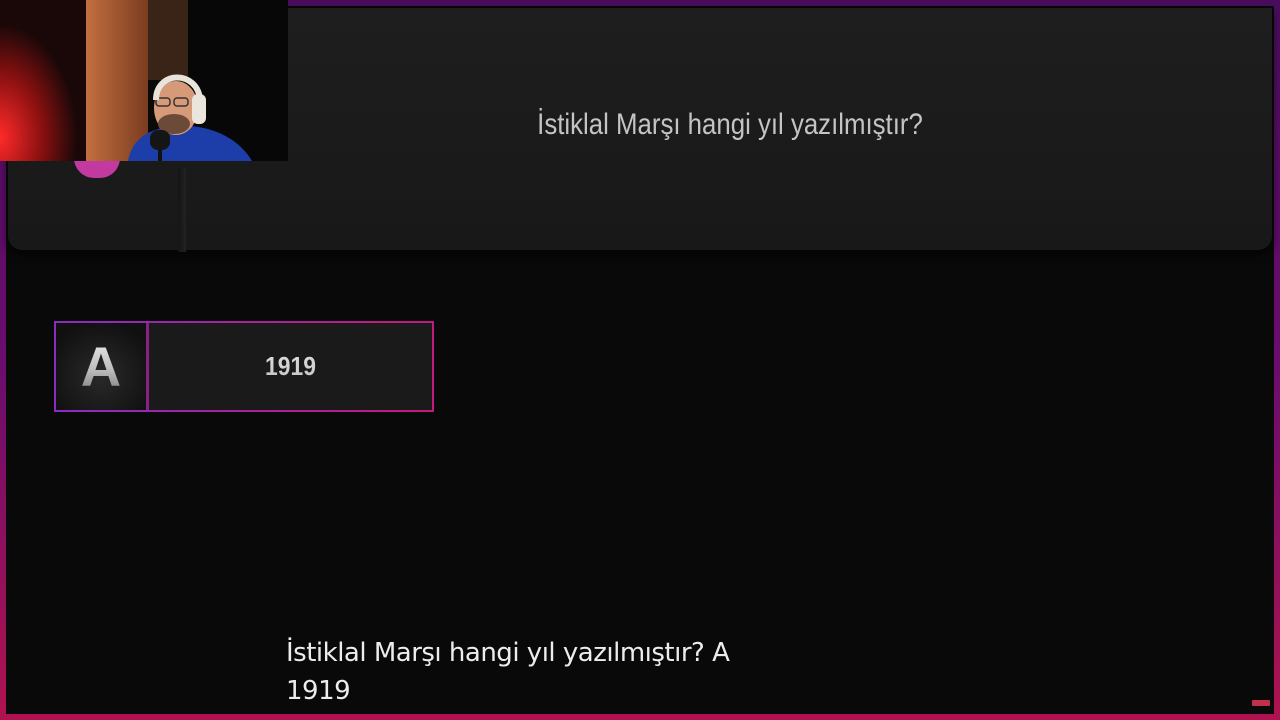 Image resolution: width=1280 pixels, height=720 pixels. I want to click on caption-line-1: İstiklal Marşı hangi yıl yazılmıştır? A, so click(508, 653).